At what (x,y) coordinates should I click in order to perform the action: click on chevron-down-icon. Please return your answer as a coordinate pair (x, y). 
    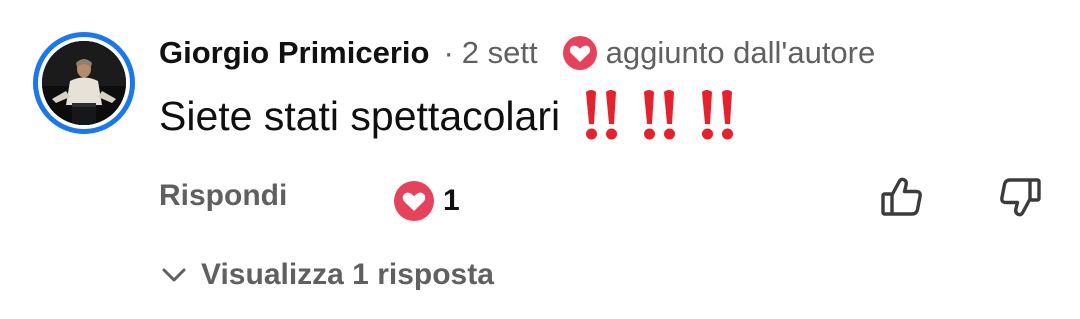
    Looking at the image, I should click on (174, 275).